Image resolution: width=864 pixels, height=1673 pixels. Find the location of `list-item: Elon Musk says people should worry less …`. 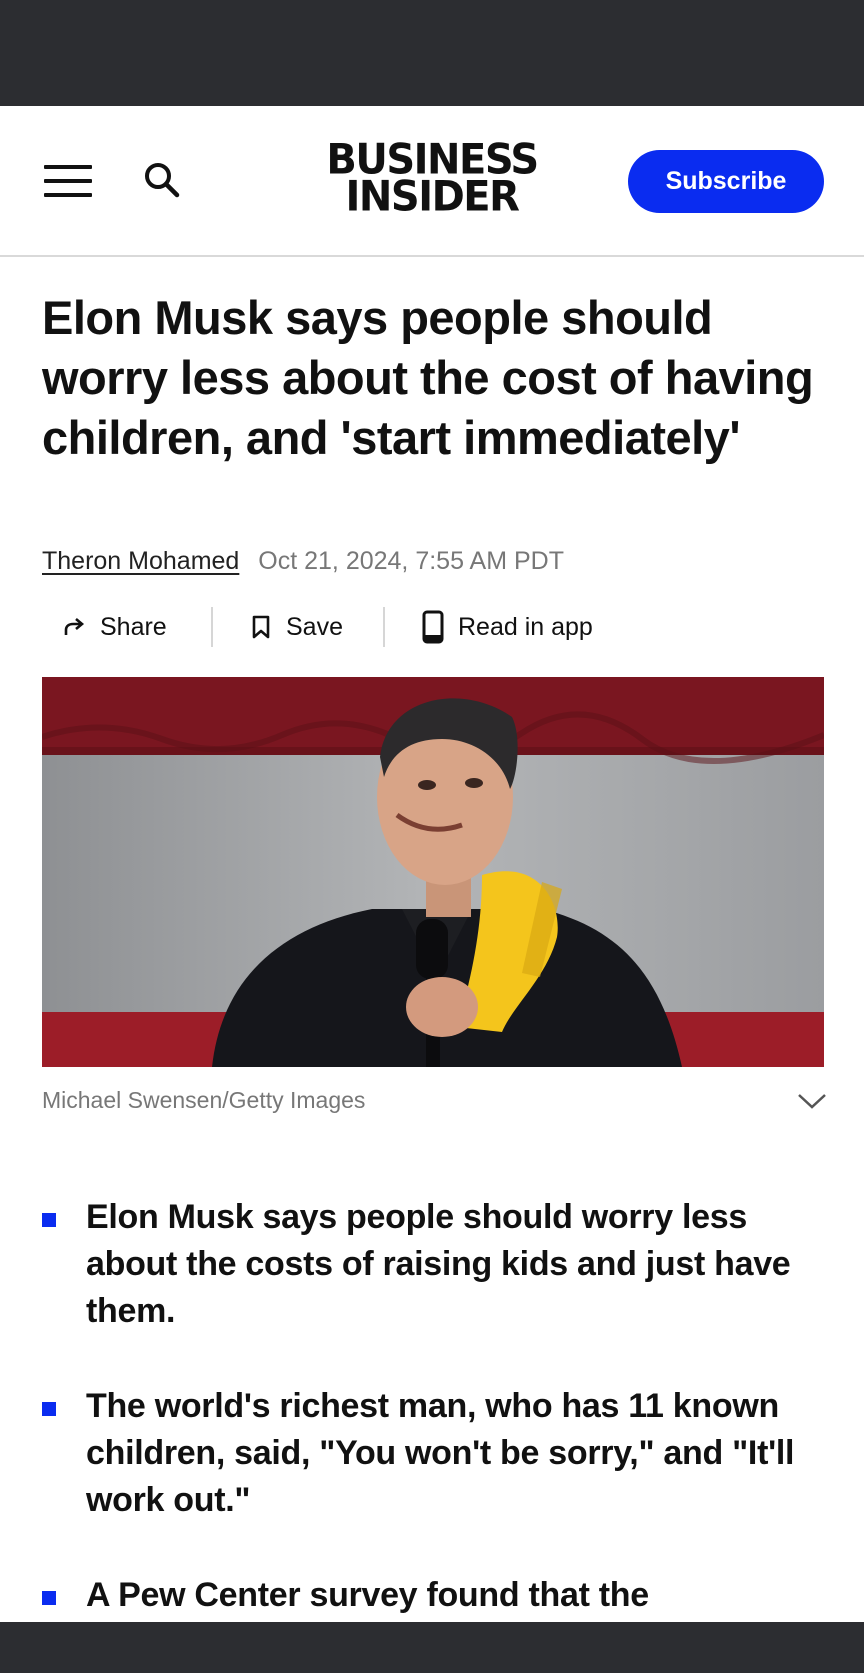

list-item: Elon Musk says people should worry less … is located at coordinates (437, 1264).